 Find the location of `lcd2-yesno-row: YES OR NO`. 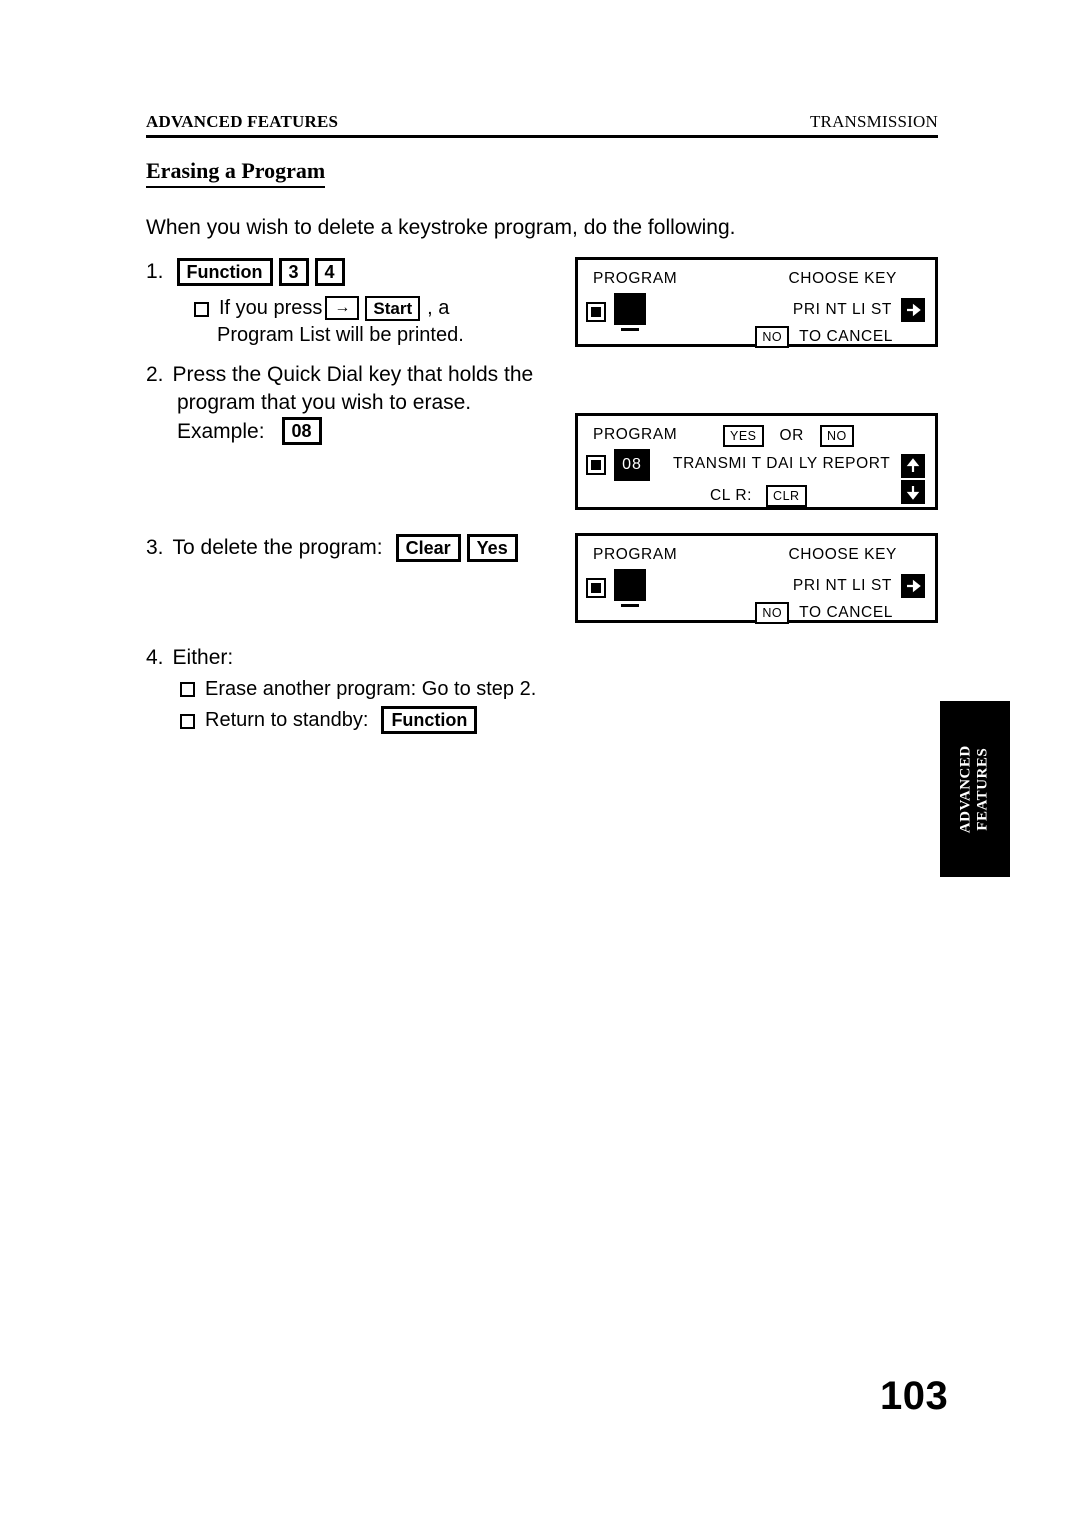

lcd2-yesno-row: YES OR NO is located at coordinates (788, 436).